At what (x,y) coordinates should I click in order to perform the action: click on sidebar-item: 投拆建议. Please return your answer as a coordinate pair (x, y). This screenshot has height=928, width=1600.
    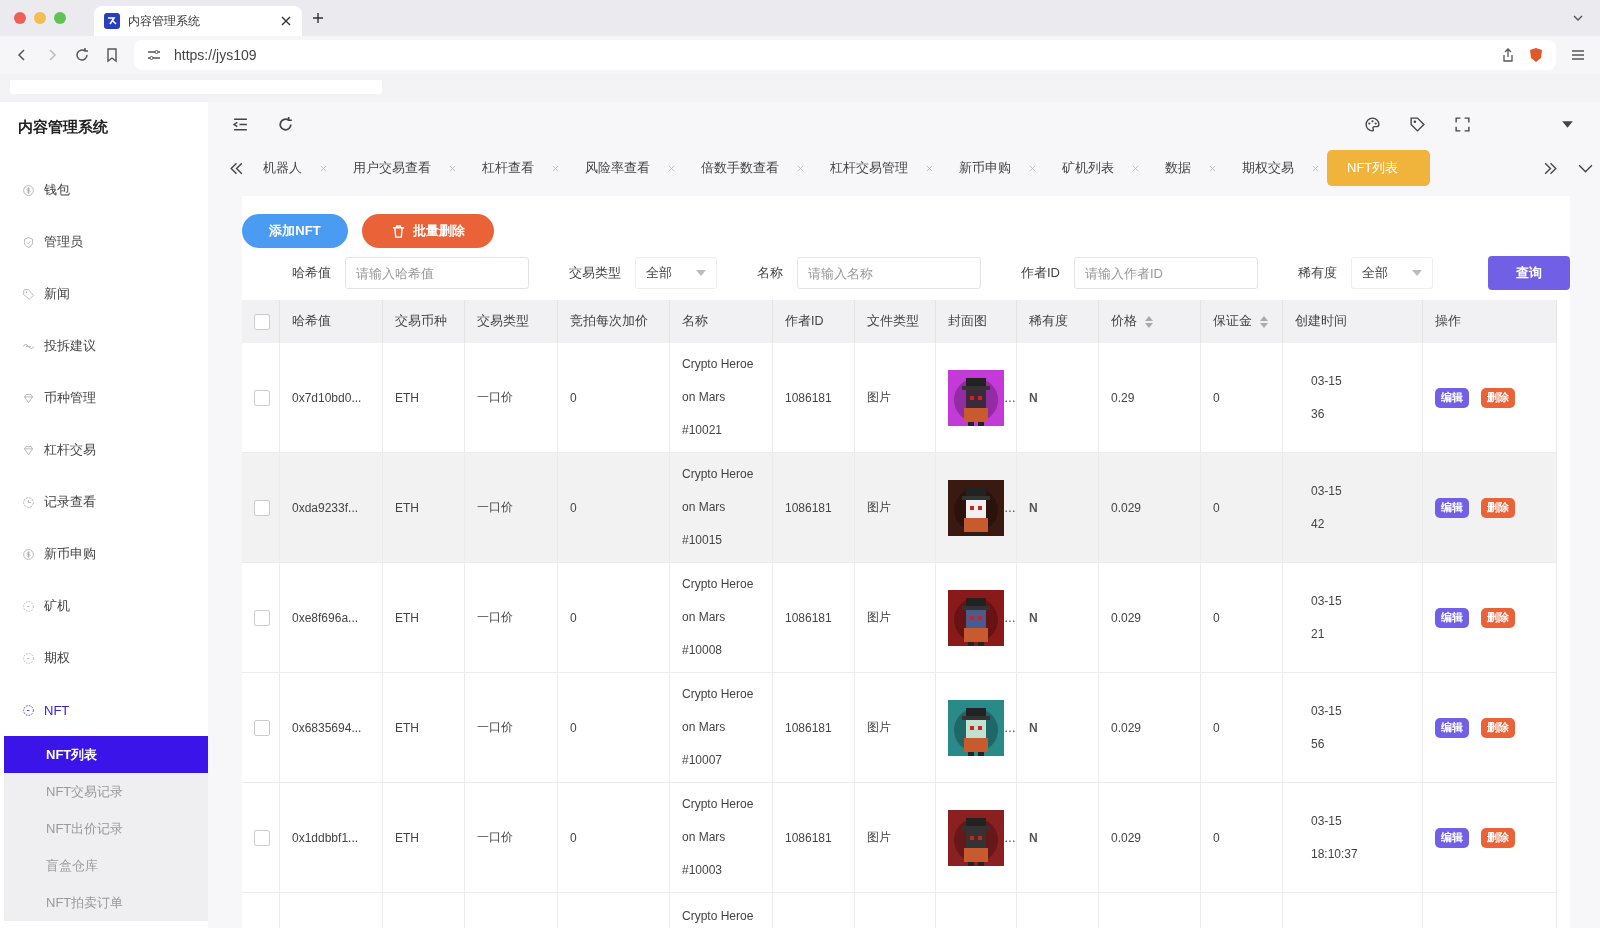
    Looking at the image, I should click on (104, 346).